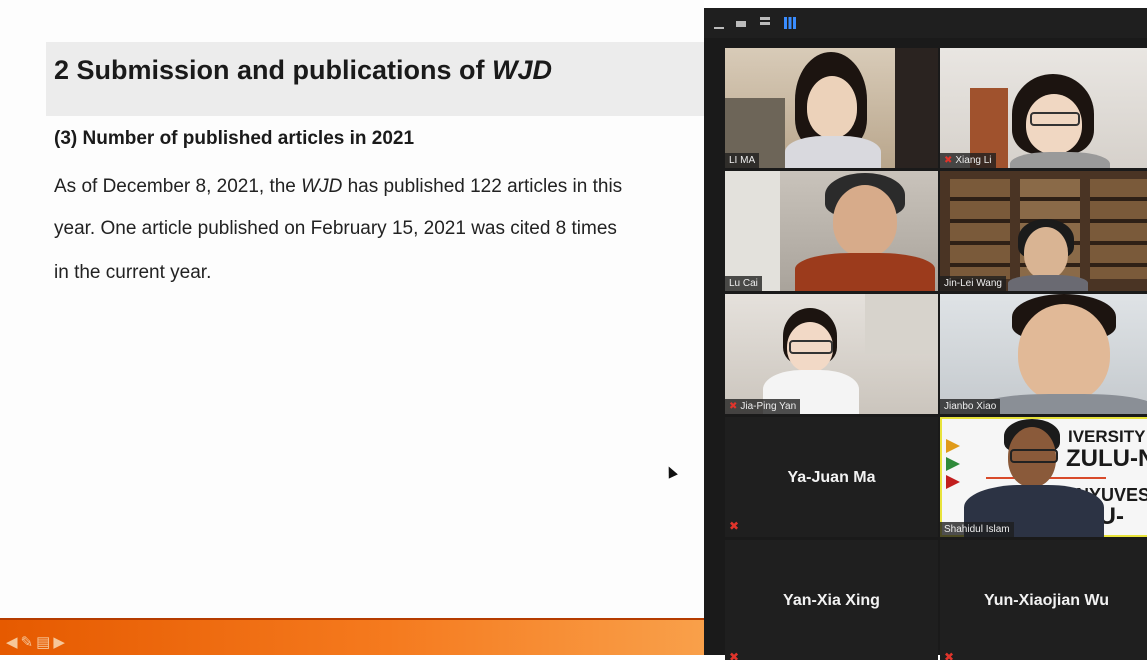 The image size is (1147, 660). What do you see at coordinates (43, 643) in the screenshot?
I see `slide-menu-icon: ▤` at bounding box center [43, 643].